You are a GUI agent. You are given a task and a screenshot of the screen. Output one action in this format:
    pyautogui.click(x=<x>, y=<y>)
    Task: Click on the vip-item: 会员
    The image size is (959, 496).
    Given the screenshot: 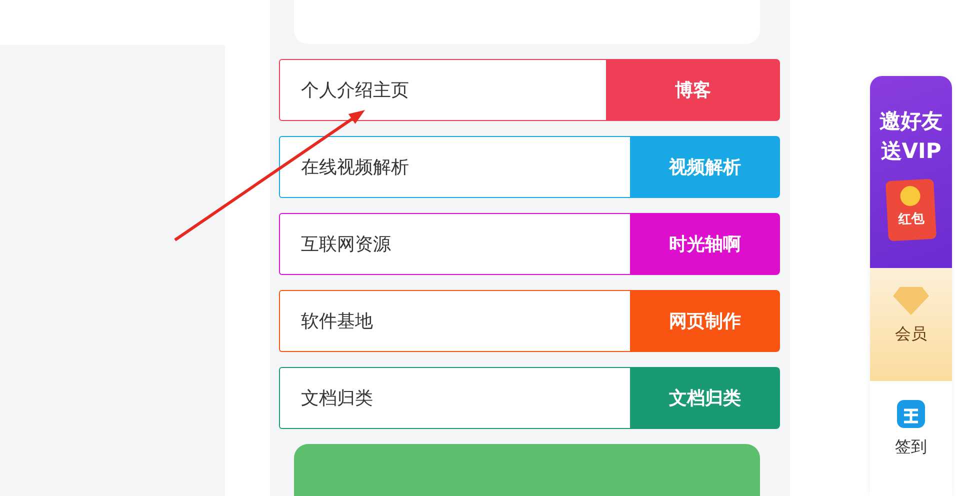 What is the action you would take?
    pyautogui.click(x=911, y=324)
    